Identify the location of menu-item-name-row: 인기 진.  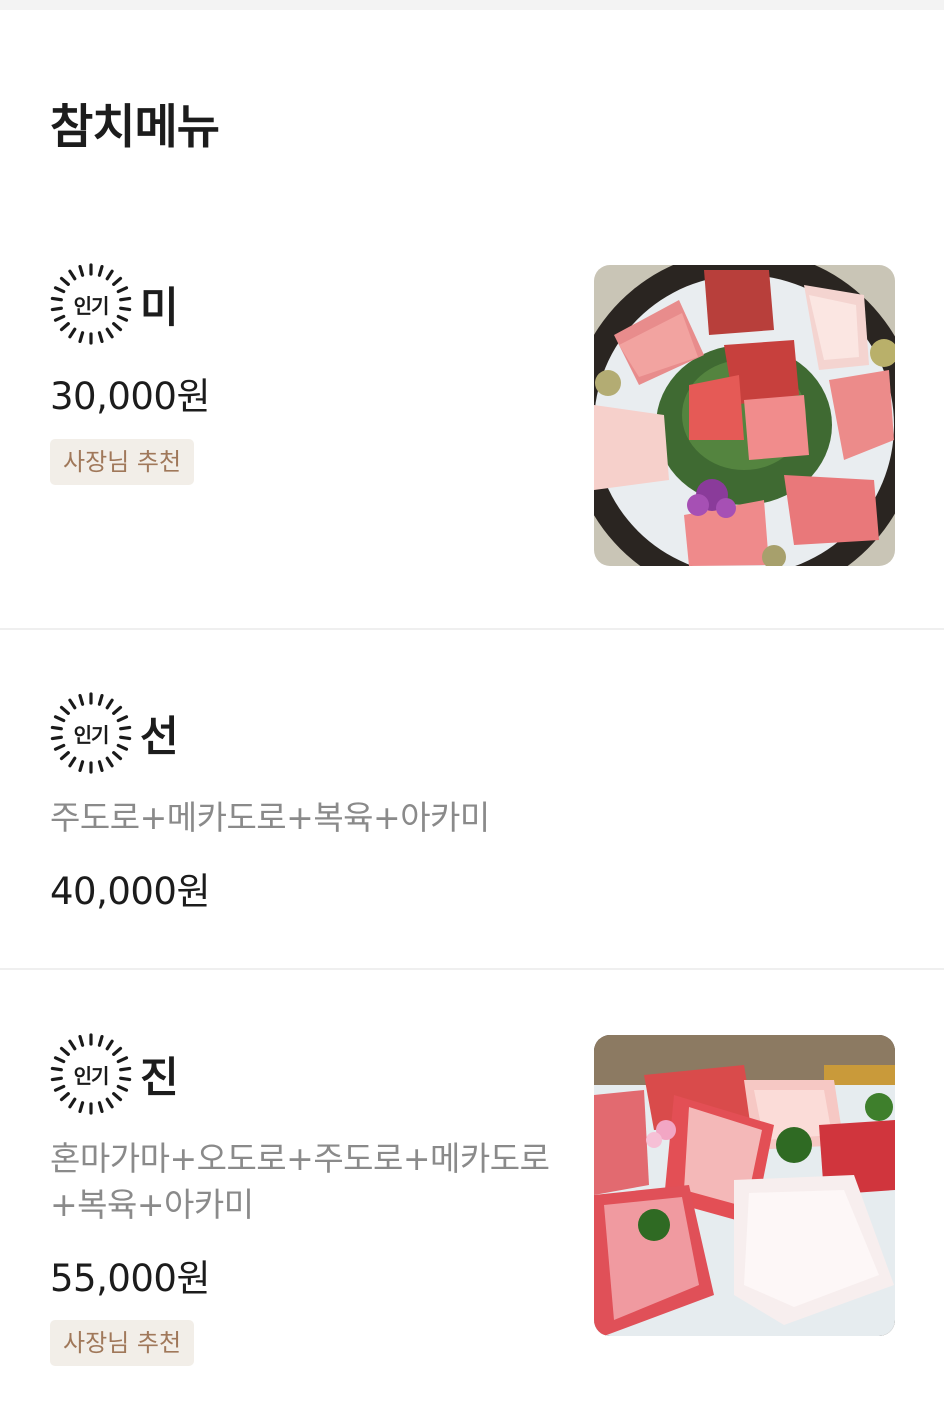
(114, 1074).